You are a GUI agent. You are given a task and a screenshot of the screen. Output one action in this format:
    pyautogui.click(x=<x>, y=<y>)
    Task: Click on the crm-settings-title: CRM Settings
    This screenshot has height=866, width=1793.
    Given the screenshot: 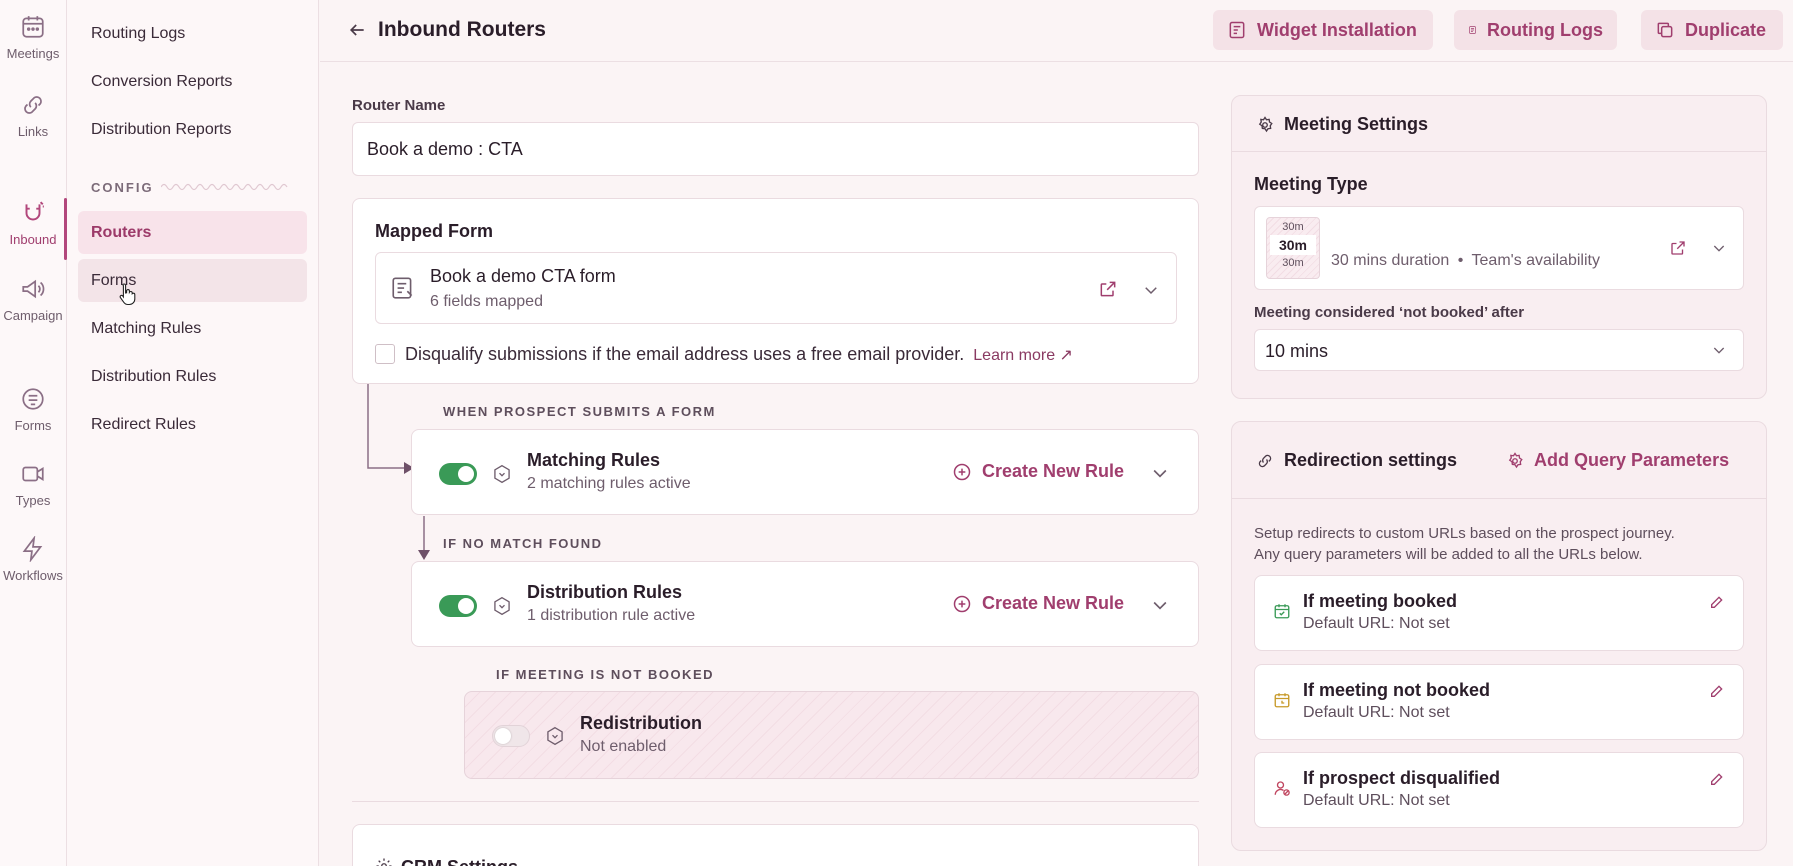 What is the action you would take?
    pyautogui.click(x=459, y=861)
    